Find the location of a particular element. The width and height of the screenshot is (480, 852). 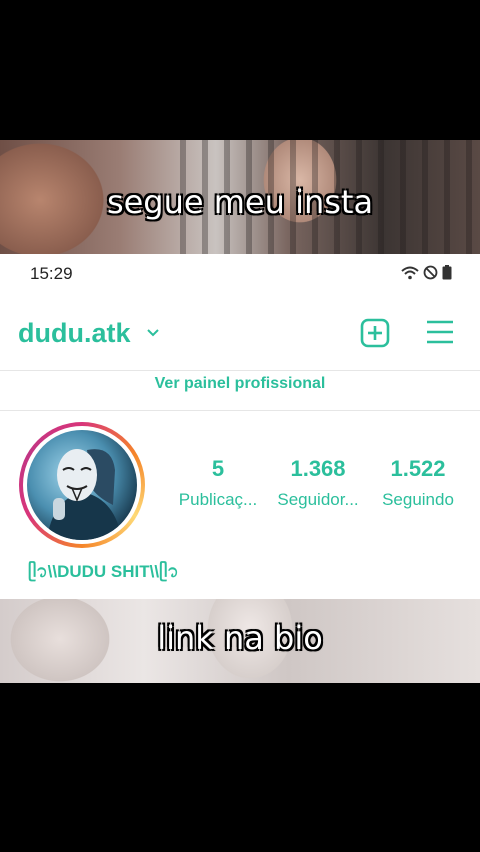

do-not-disturb-icon is located at coordinates (430, 272).